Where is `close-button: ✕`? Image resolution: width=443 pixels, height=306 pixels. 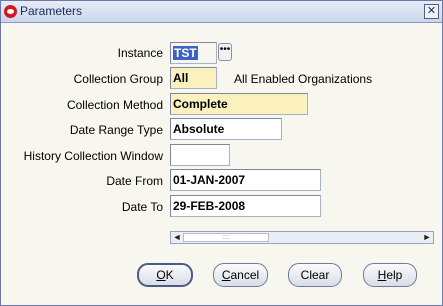
close-button: ✕ is located at coordinates (431, 11).